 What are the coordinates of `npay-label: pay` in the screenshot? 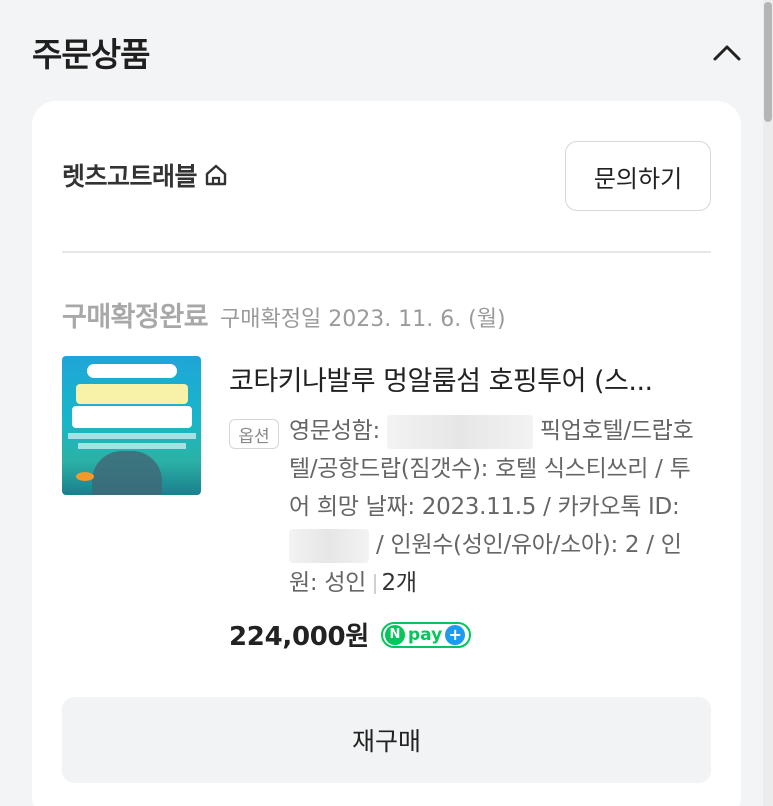 It's located at (425, 634).